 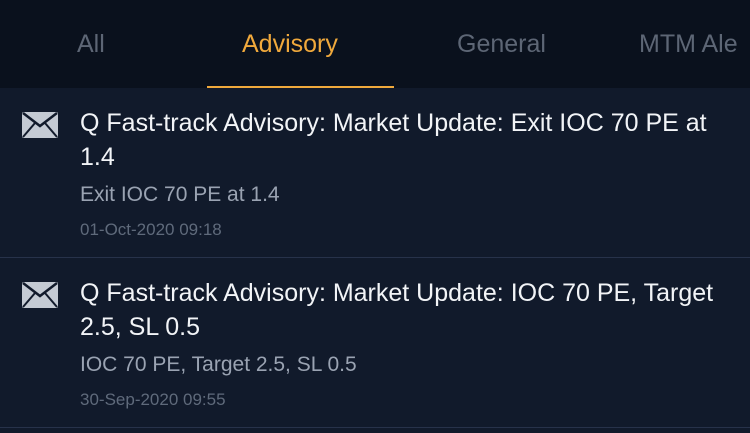 What do you see at coordinates (218, 364) in the screenshot?
I see `message-snippet: IOC 70 PE, Target 2.5, SL 0.5` at bounding box center [218, 364].